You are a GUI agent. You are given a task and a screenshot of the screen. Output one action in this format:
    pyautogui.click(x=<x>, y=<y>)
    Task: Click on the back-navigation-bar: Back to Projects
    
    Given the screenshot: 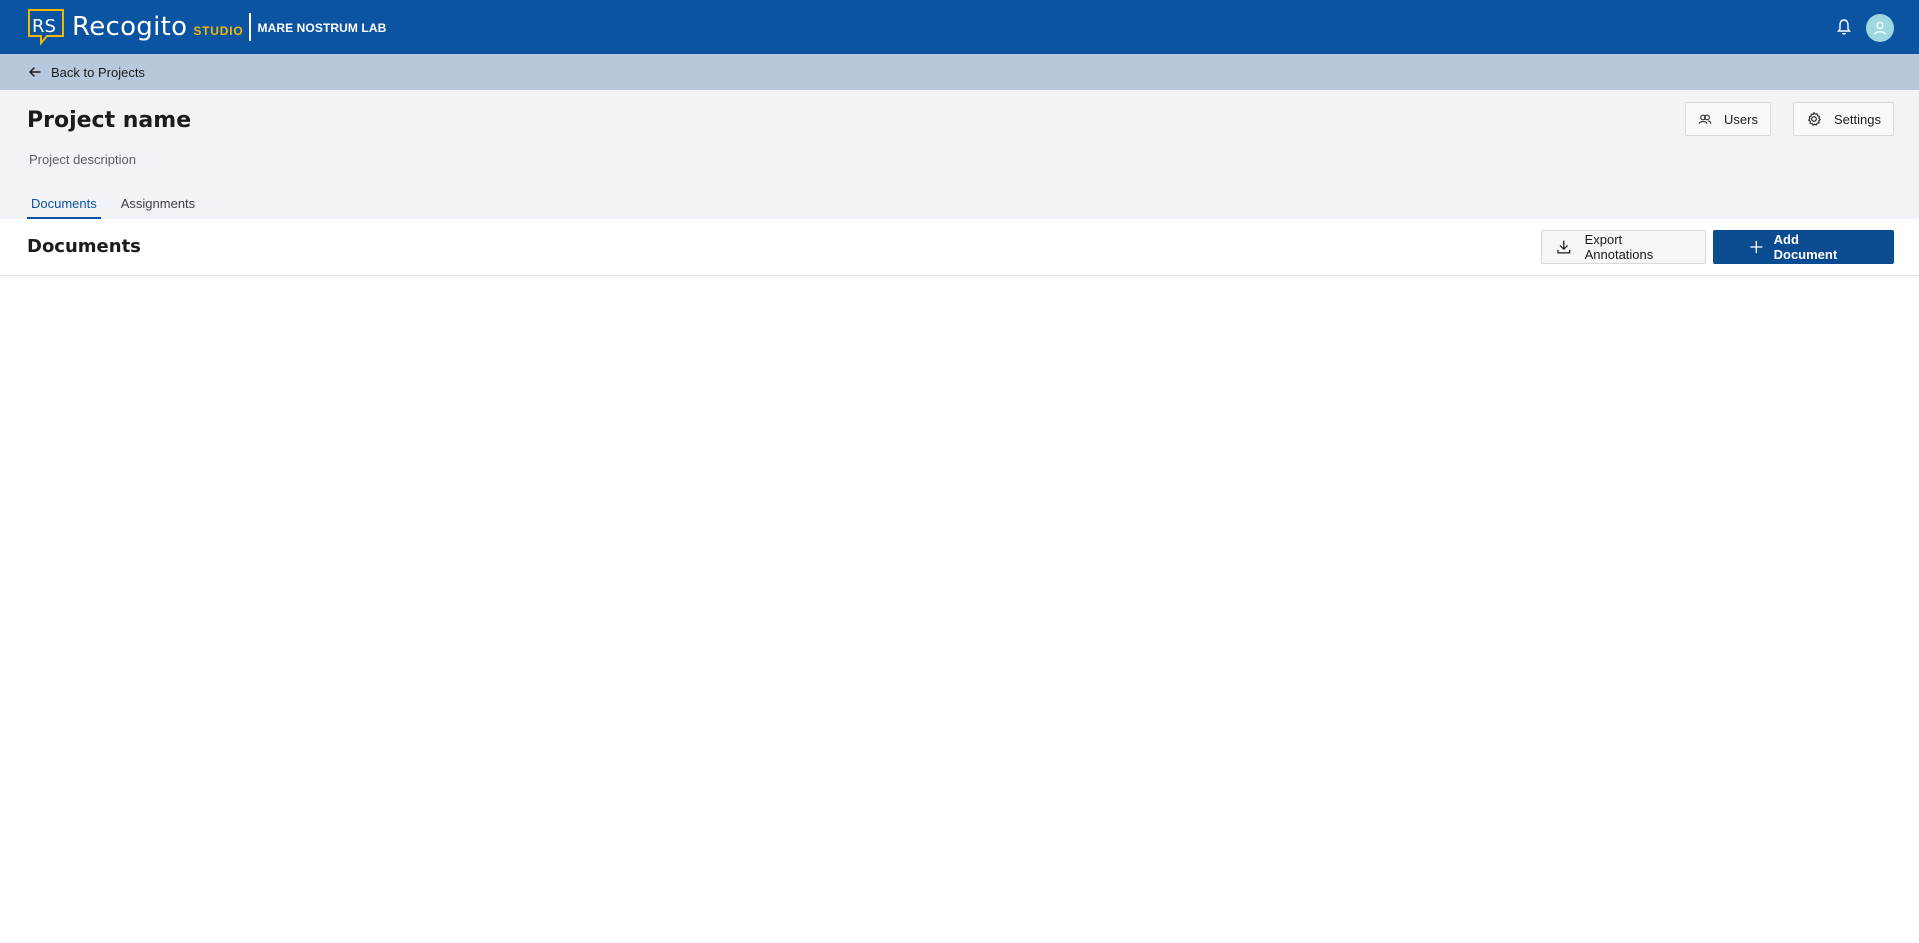 What is the action you would take?
    pyautogui.click(x=959, y=72)
    